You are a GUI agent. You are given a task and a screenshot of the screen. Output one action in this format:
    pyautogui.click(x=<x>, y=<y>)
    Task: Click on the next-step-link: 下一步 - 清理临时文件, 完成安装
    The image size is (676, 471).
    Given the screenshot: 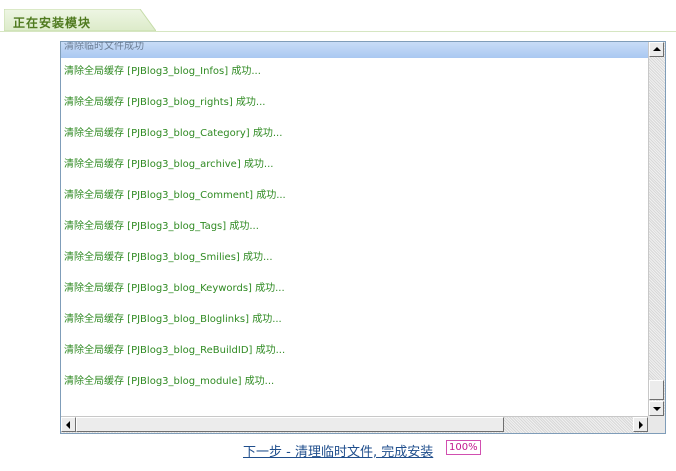 What is the action you would take?
    pyautogui.click(x=338, y=450)
    